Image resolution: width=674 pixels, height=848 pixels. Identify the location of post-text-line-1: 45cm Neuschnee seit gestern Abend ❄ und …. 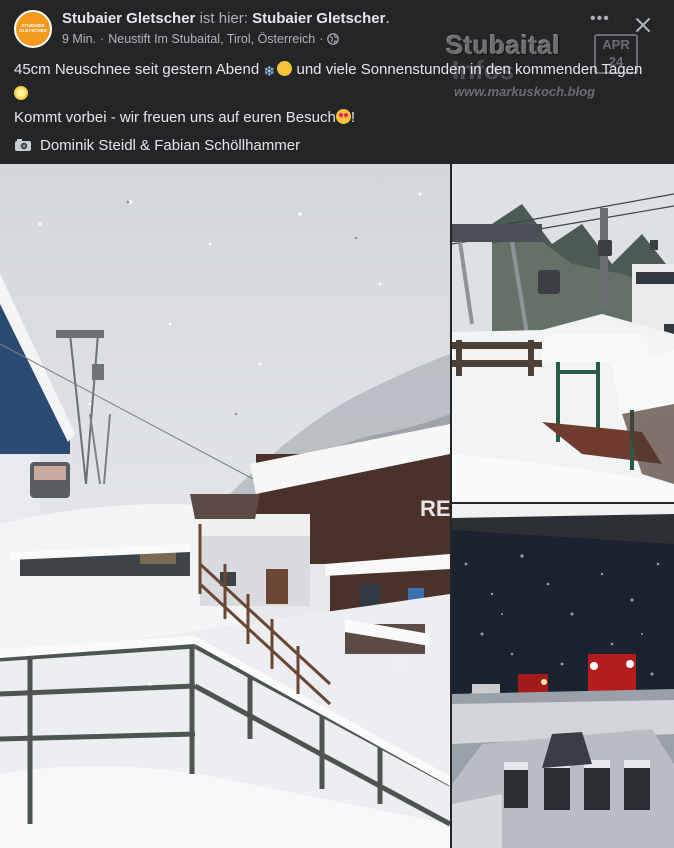
(334, 70).